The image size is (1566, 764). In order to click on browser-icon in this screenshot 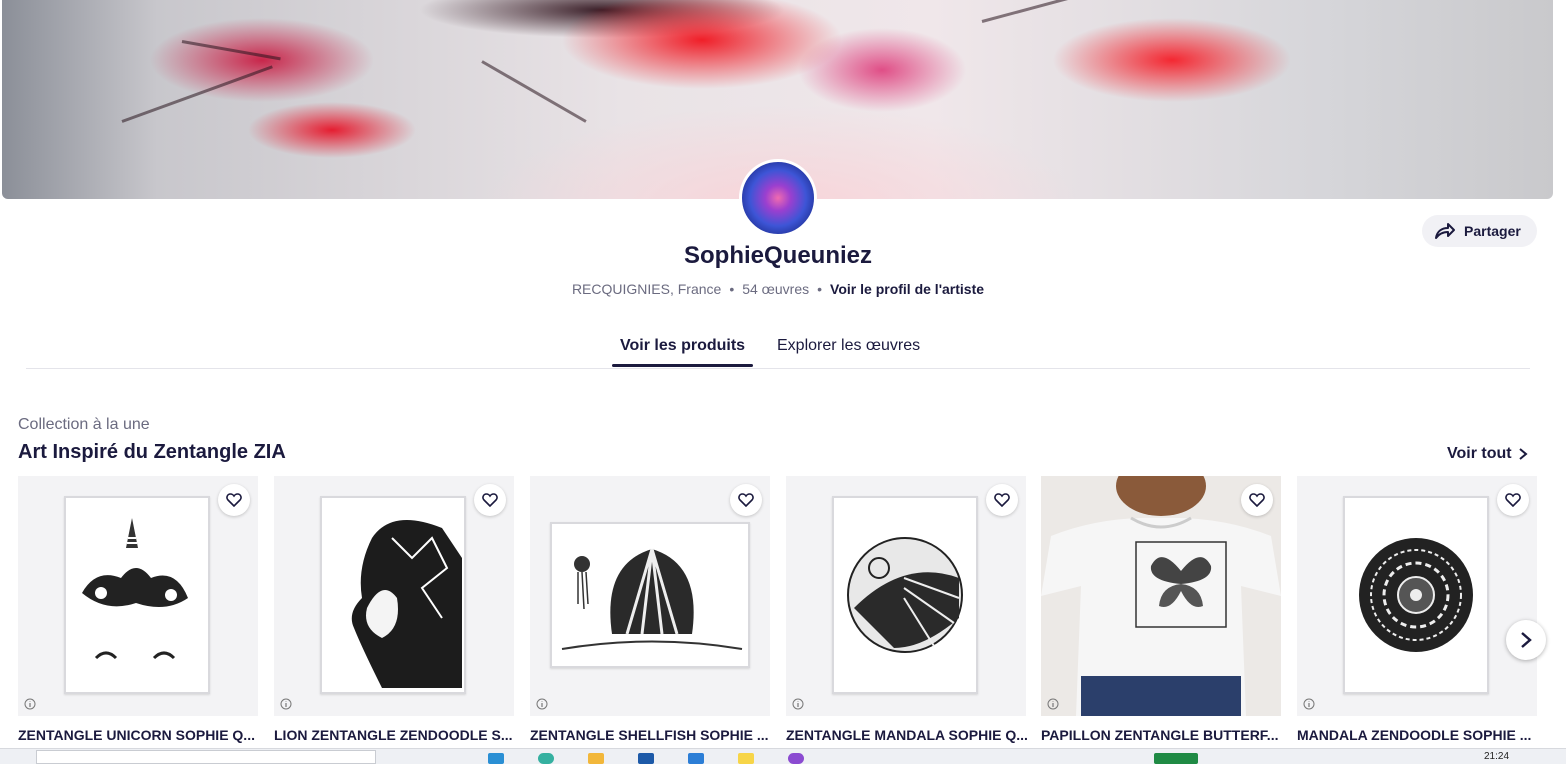, I will do `click(546, 758)`.